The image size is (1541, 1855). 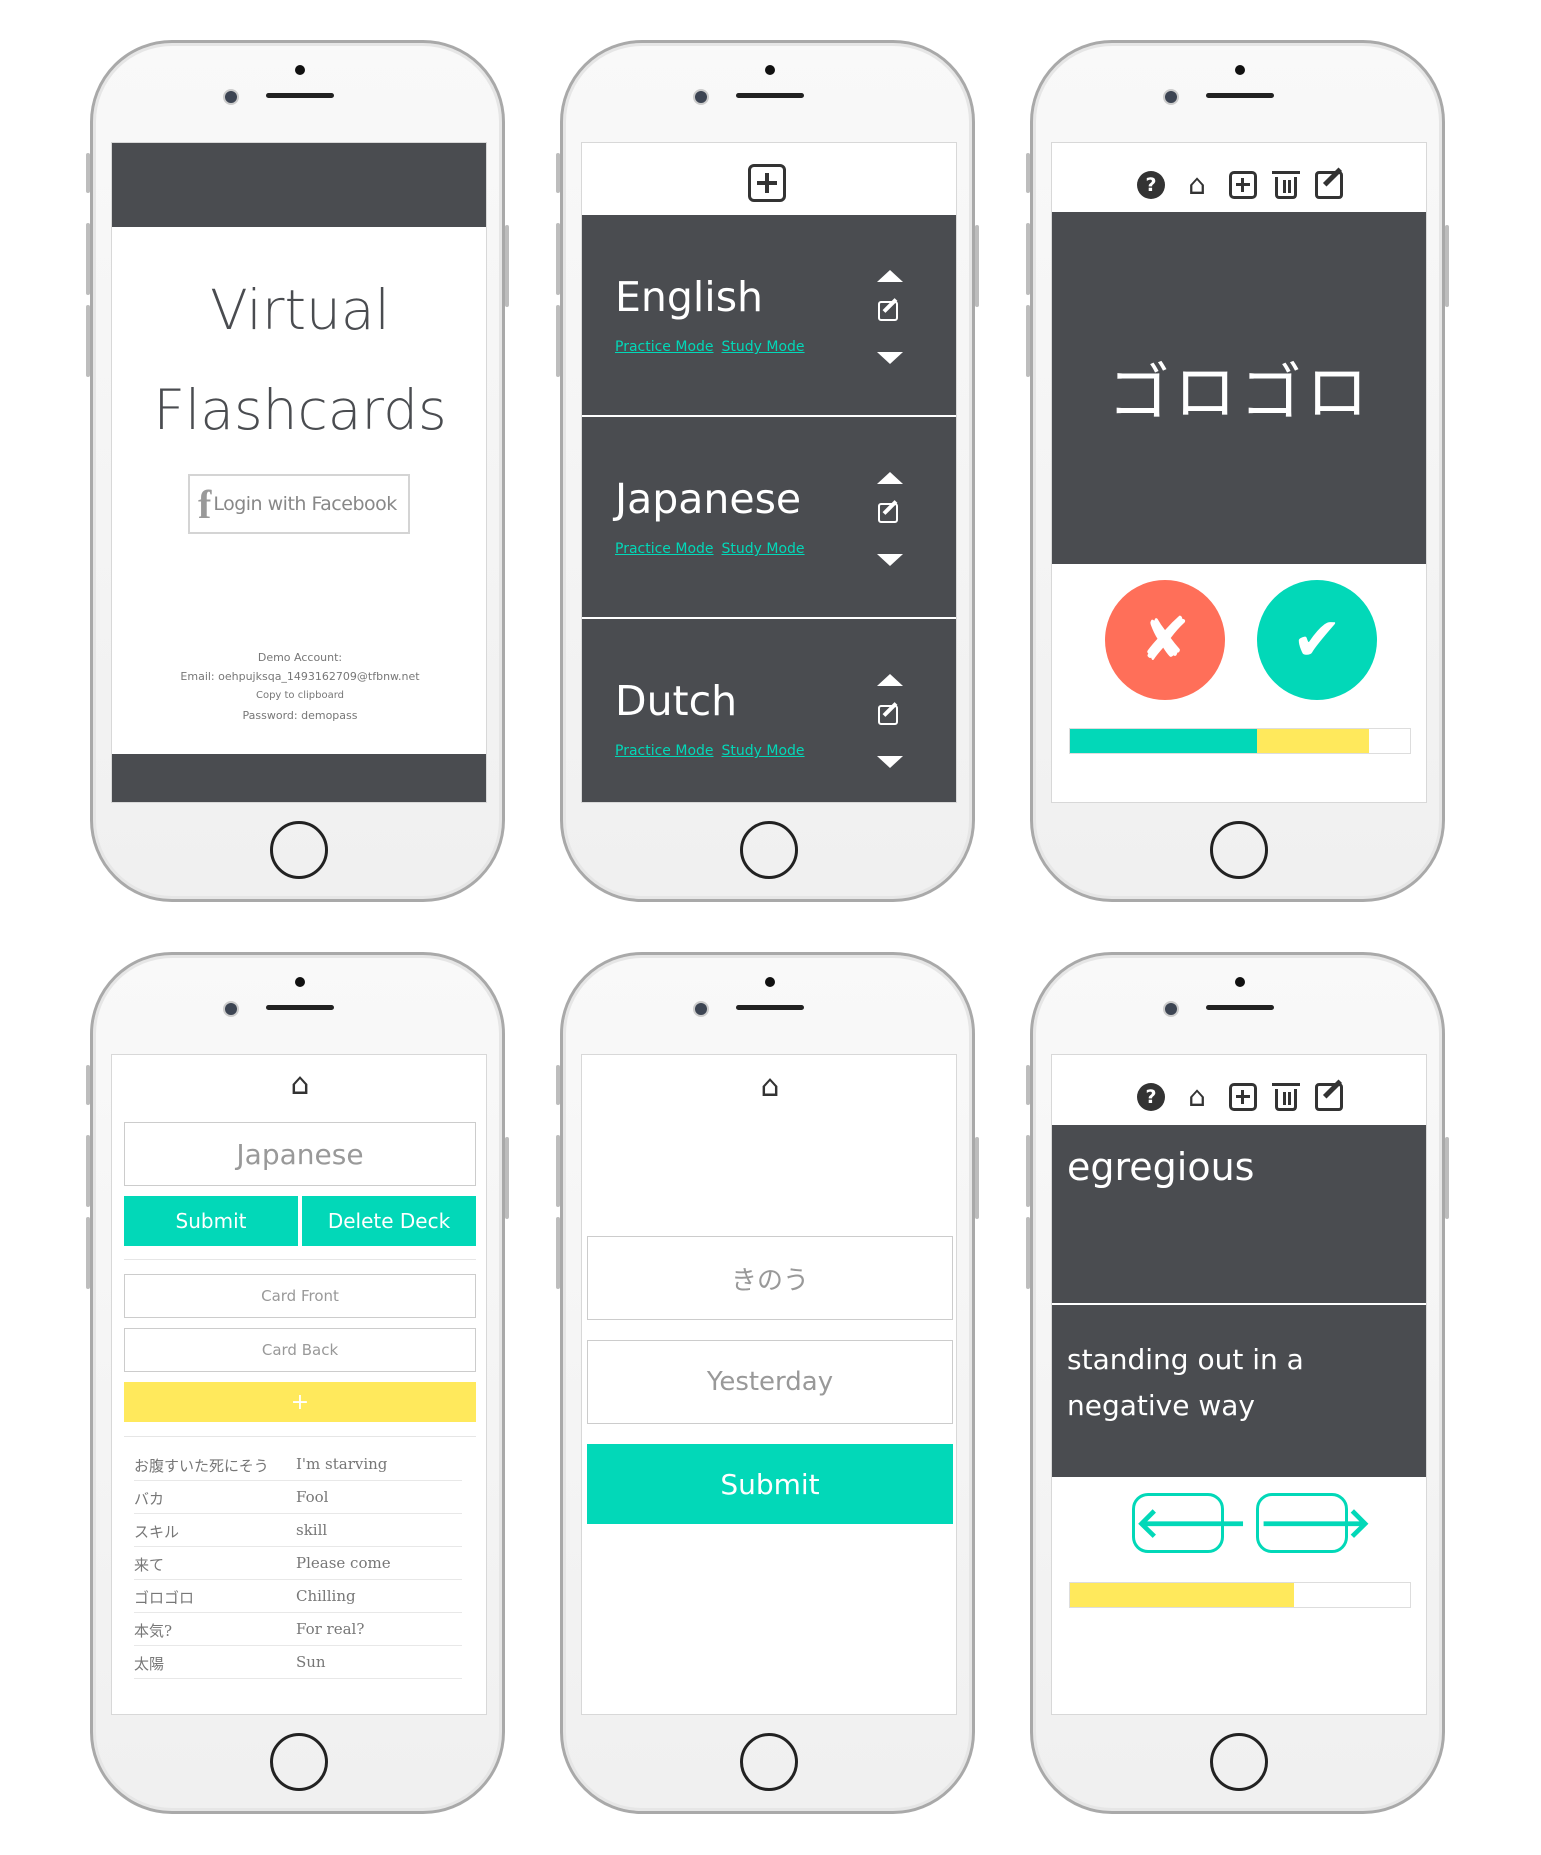 What do you see at coordinates (298, 1563) in the screenshot?
I see `list-item: 来て Please come` at bounding box center [298, 1563].